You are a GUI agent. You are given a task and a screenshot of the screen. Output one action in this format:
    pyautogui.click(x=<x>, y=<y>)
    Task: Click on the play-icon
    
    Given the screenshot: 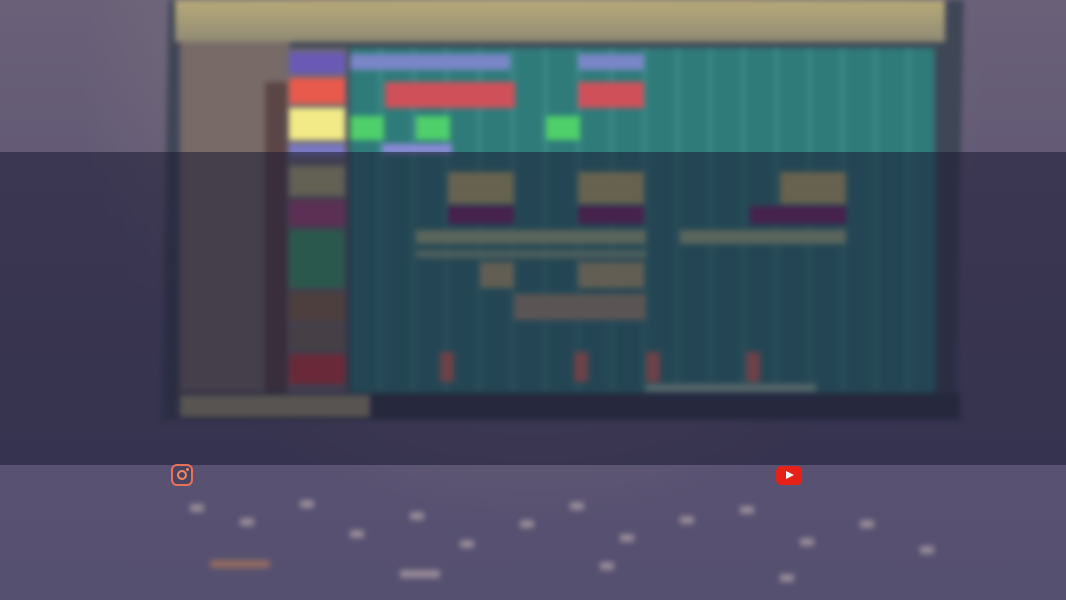 What is the action you would take?
    pyautogui.click(x=790, y=475)
    